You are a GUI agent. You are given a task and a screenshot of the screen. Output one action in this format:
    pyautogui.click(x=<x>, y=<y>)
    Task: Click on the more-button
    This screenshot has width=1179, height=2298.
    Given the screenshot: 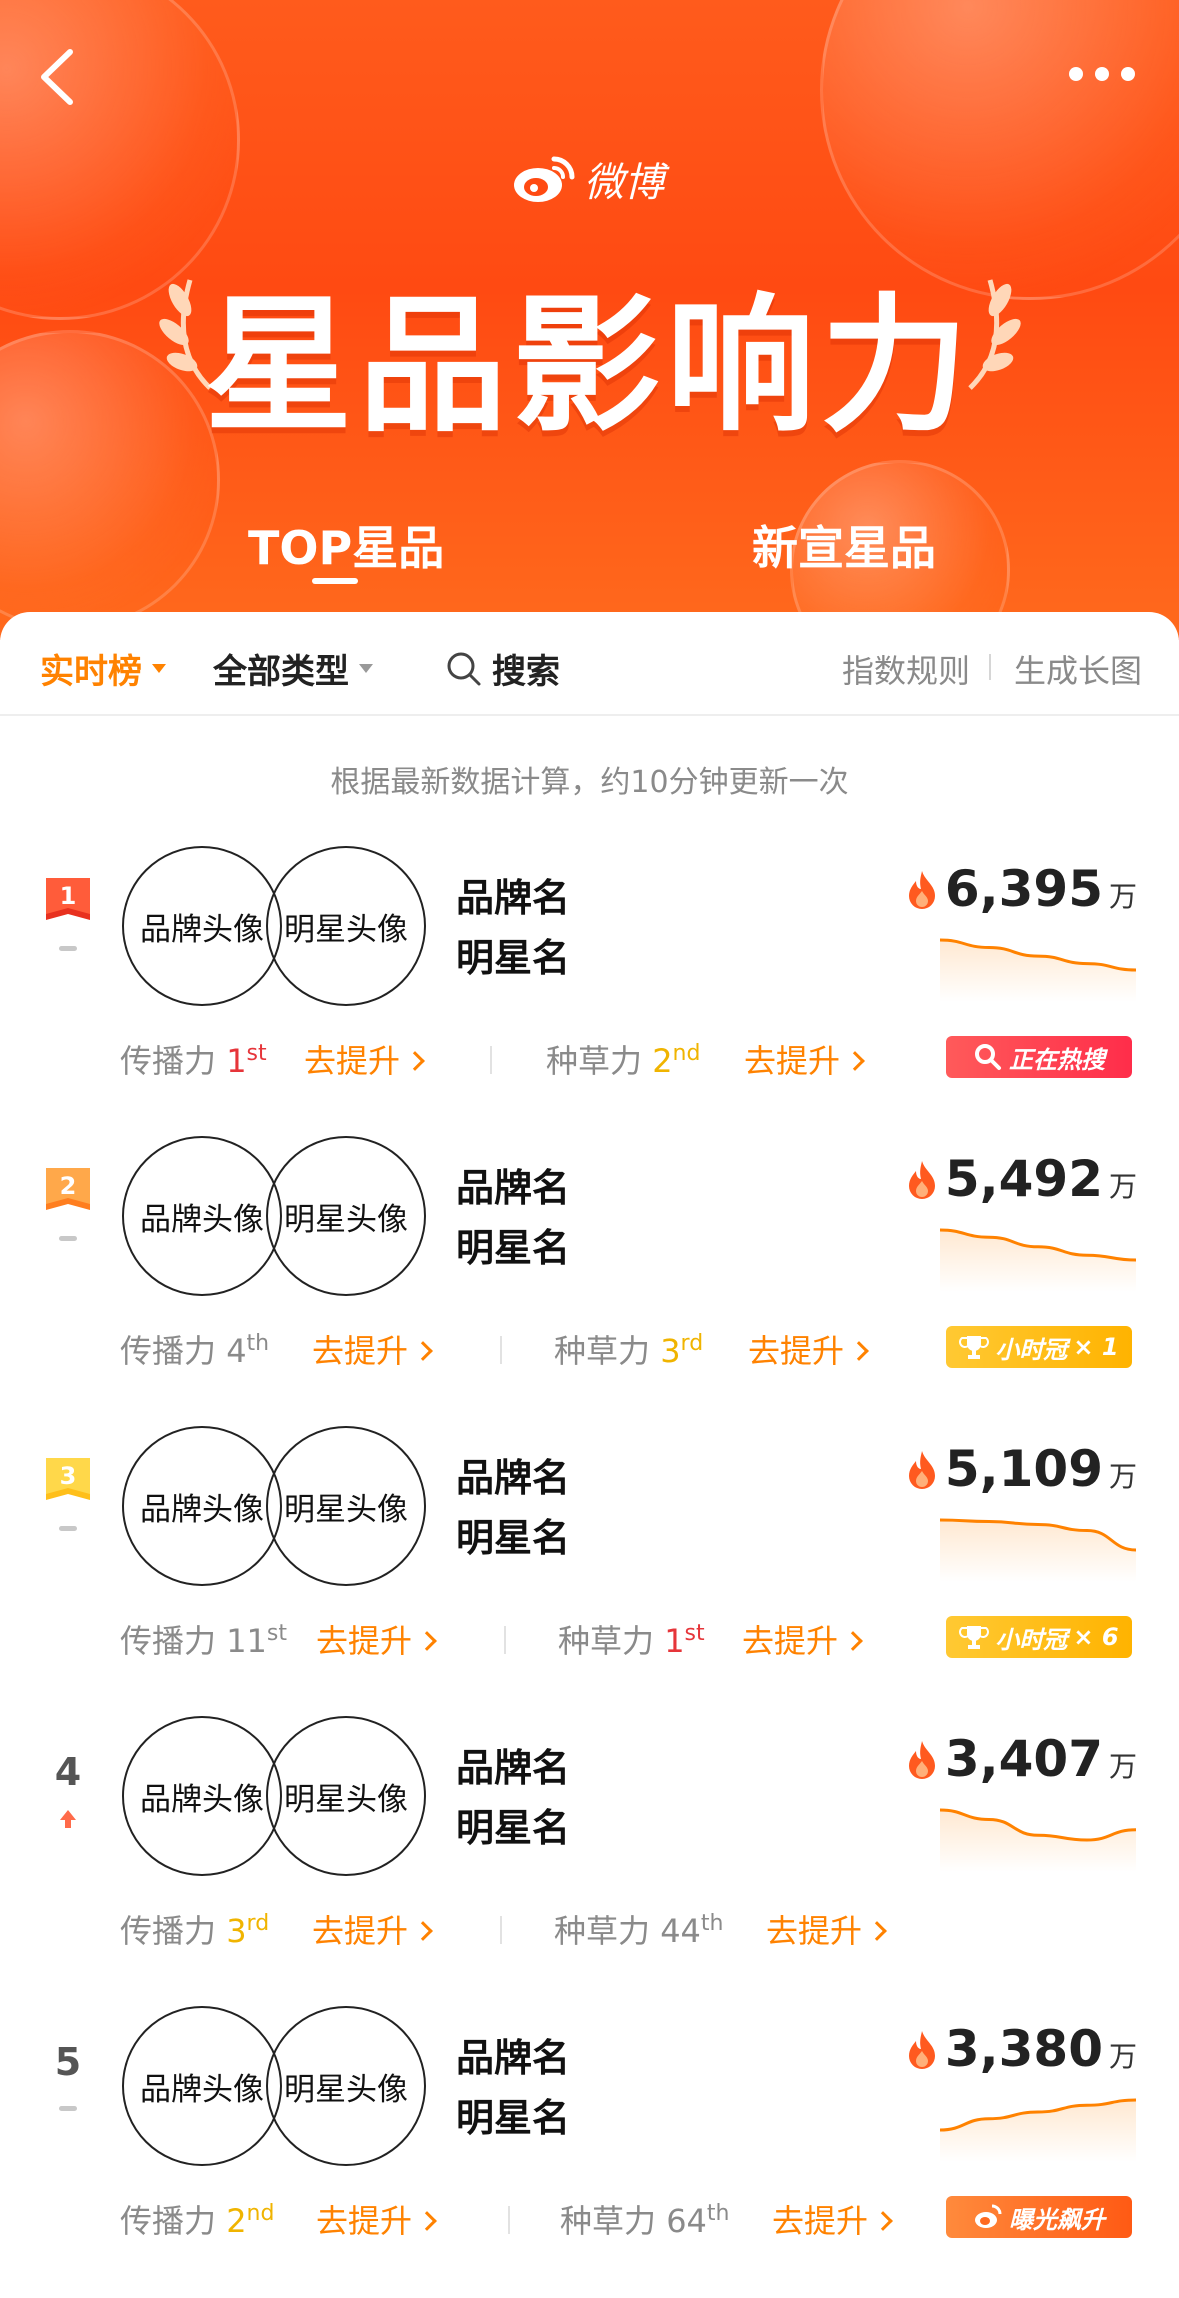 What is the action you would take?
    pyautogui.click(x=1104, y=74)
    